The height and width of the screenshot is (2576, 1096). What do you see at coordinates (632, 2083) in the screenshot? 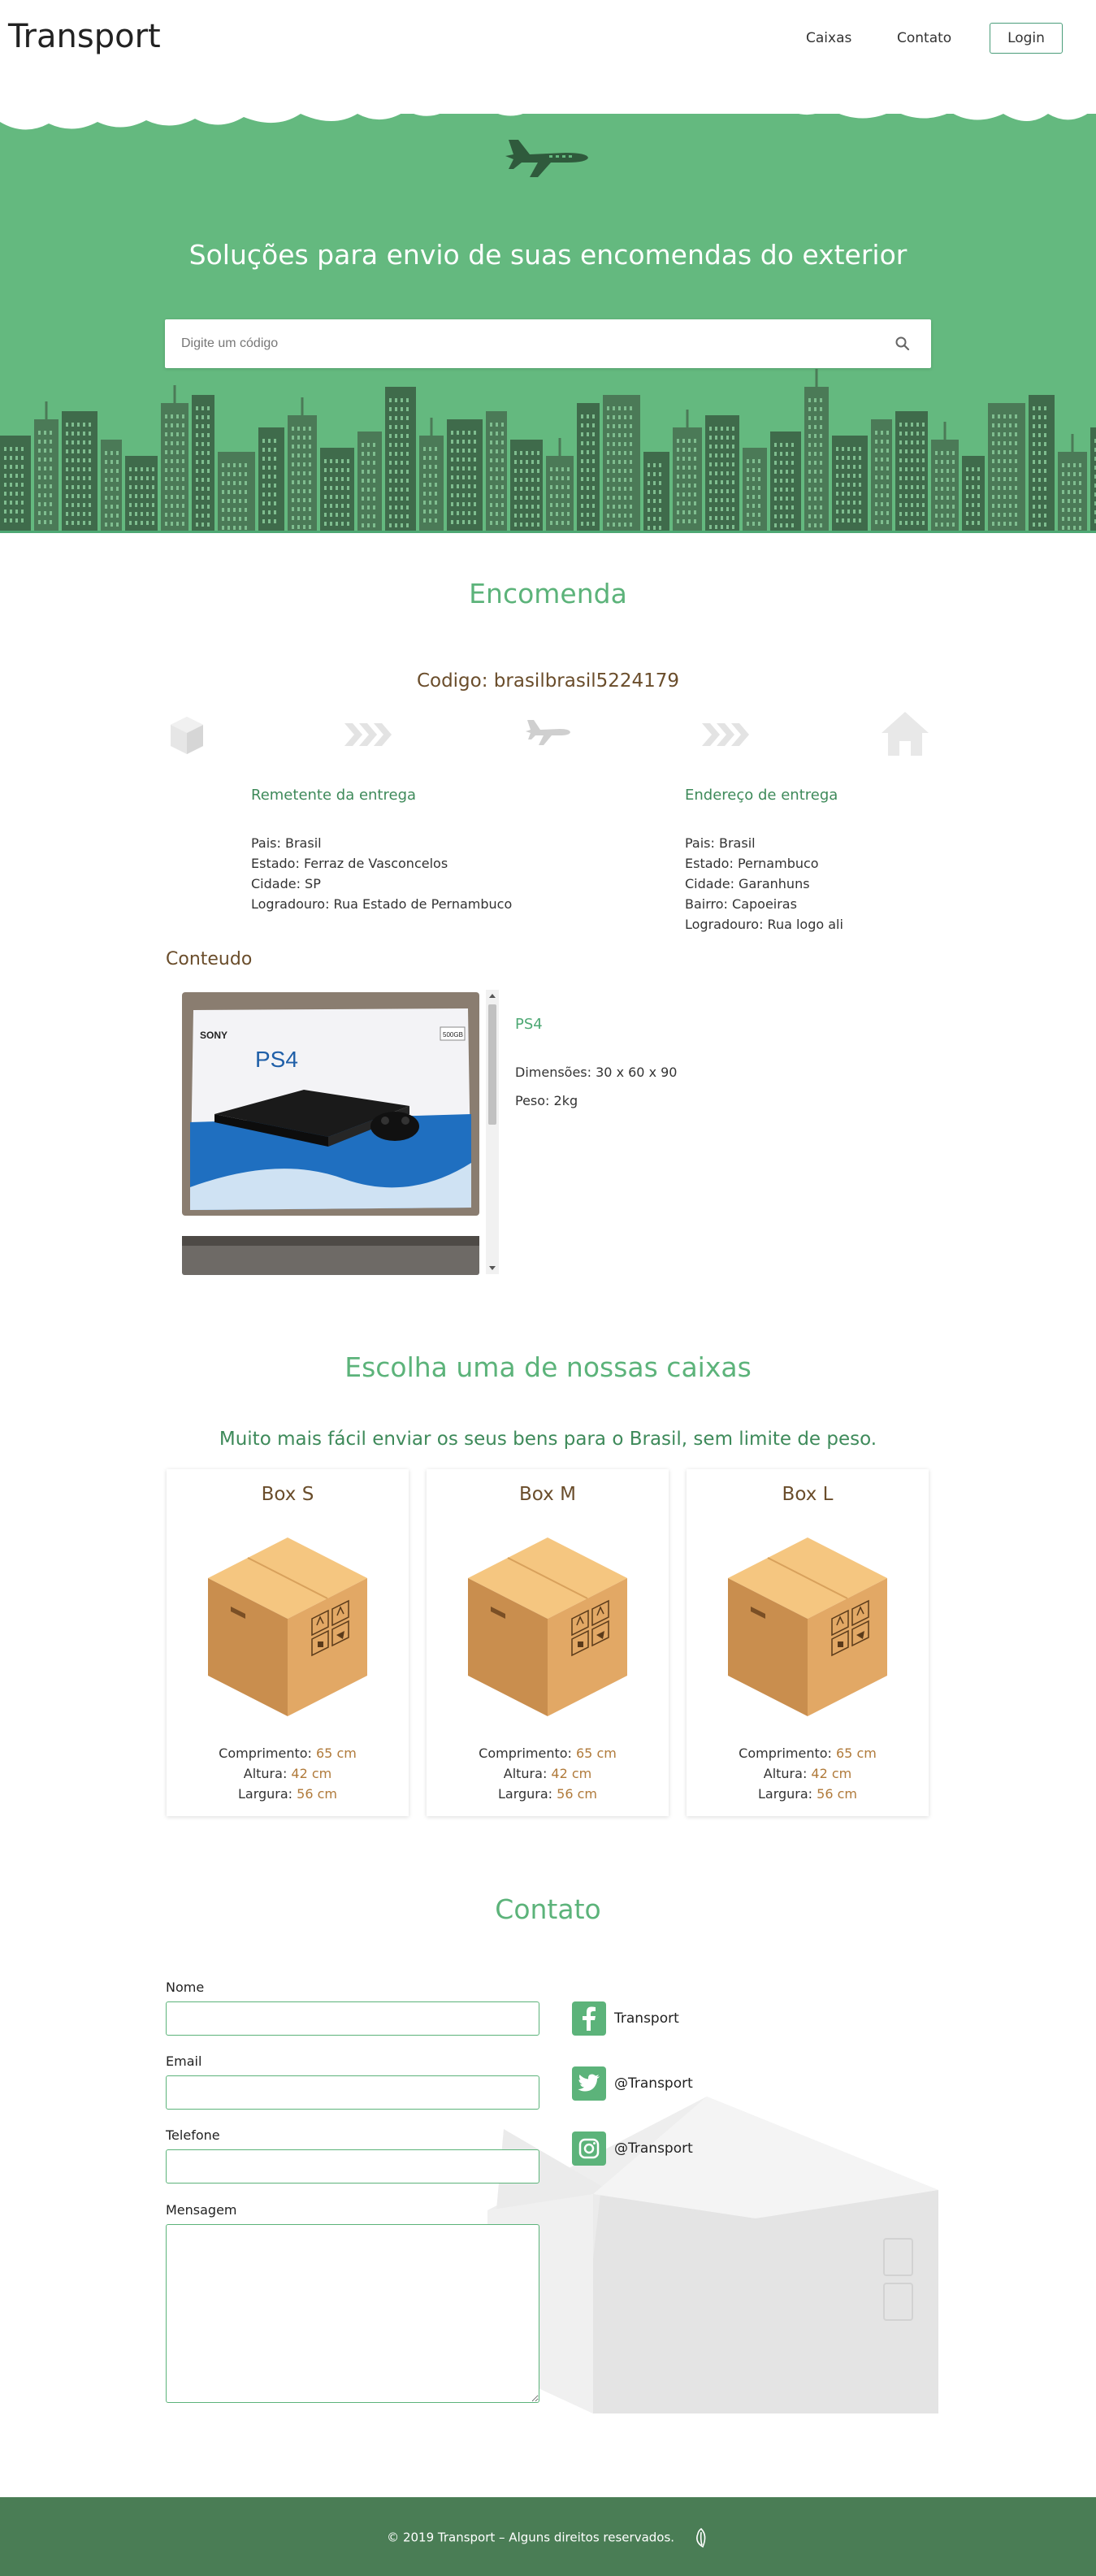
I see `twitter-link: @Transport` at bounding box center [632, 2083].